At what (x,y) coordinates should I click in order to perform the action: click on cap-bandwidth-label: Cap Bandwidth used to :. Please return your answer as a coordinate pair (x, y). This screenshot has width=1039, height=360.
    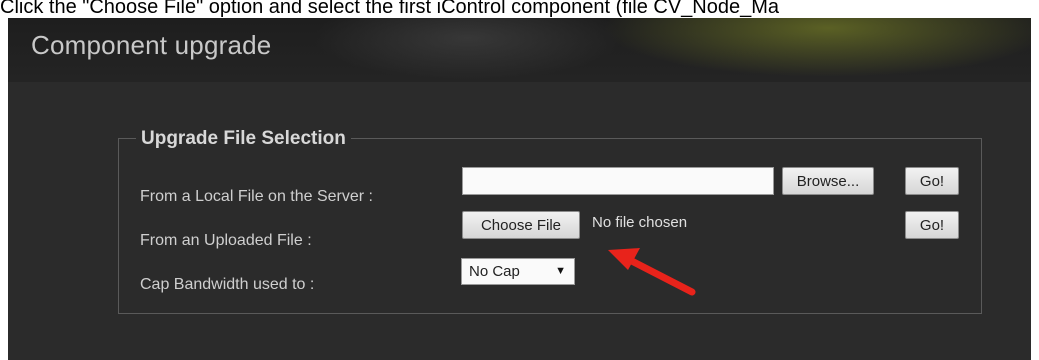
    Looking at the image, I should click on (227, 284).